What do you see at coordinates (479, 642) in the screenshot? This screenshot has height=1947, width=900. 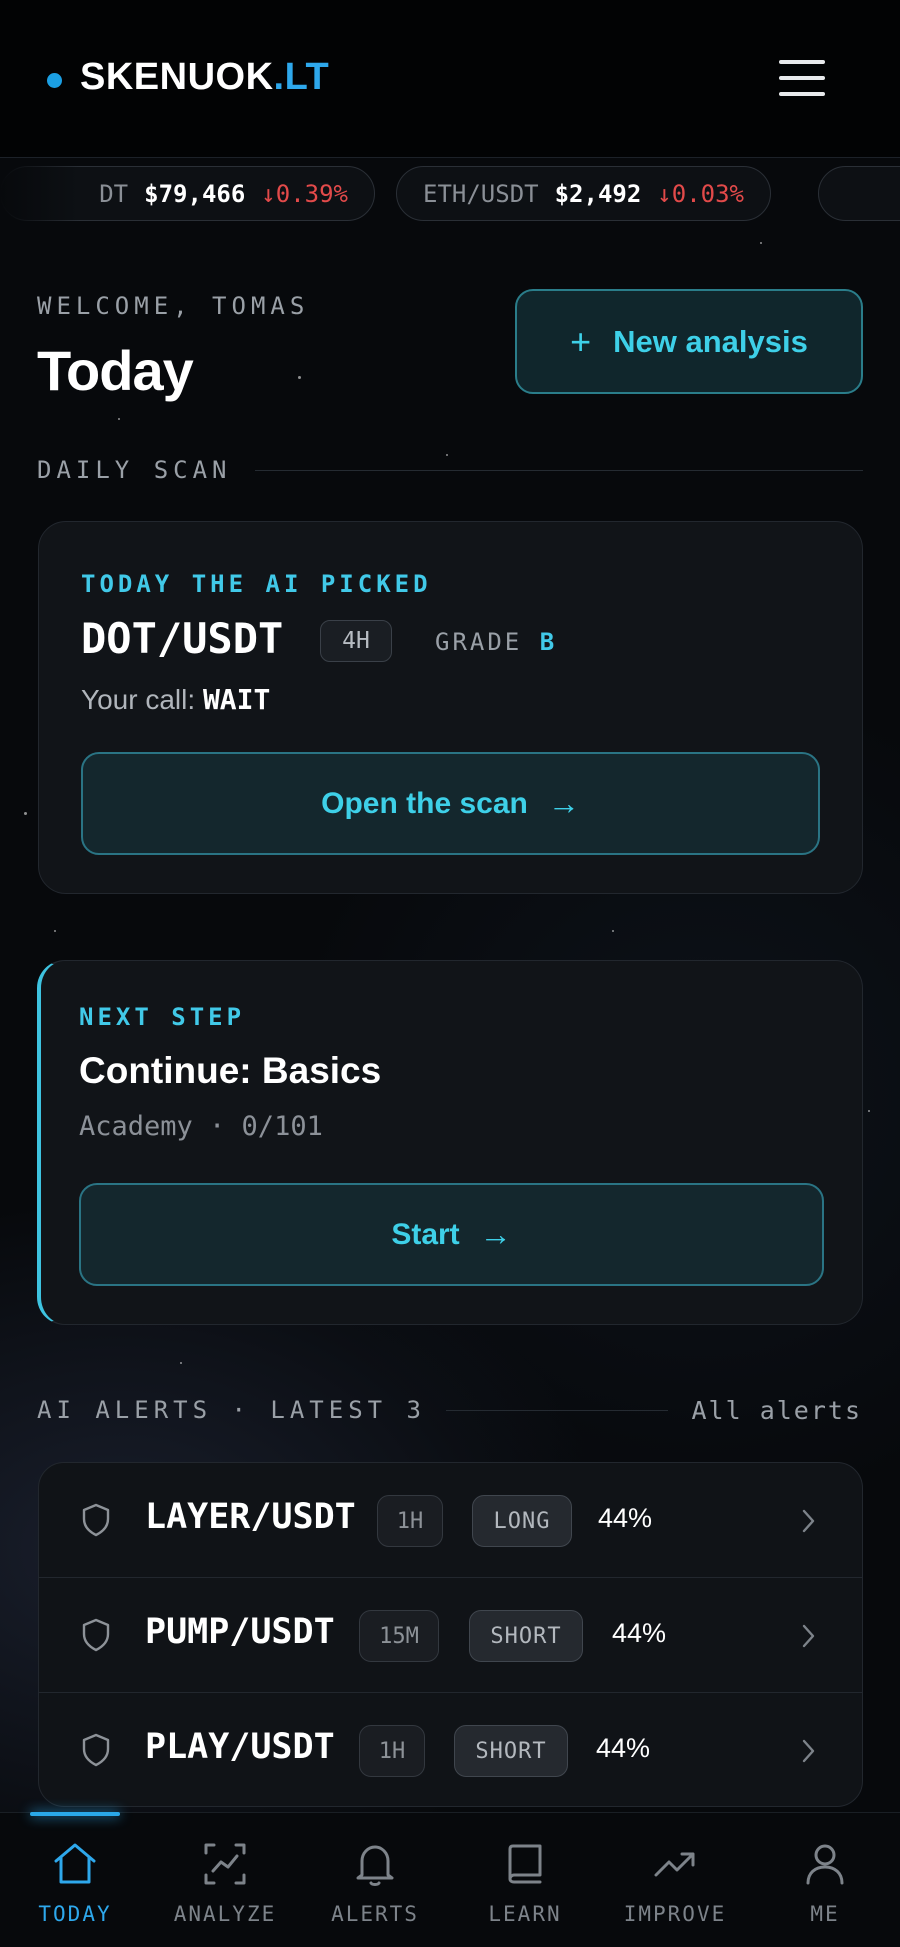 I see `grade-label: GRADE` at bounding box center [479, 642].